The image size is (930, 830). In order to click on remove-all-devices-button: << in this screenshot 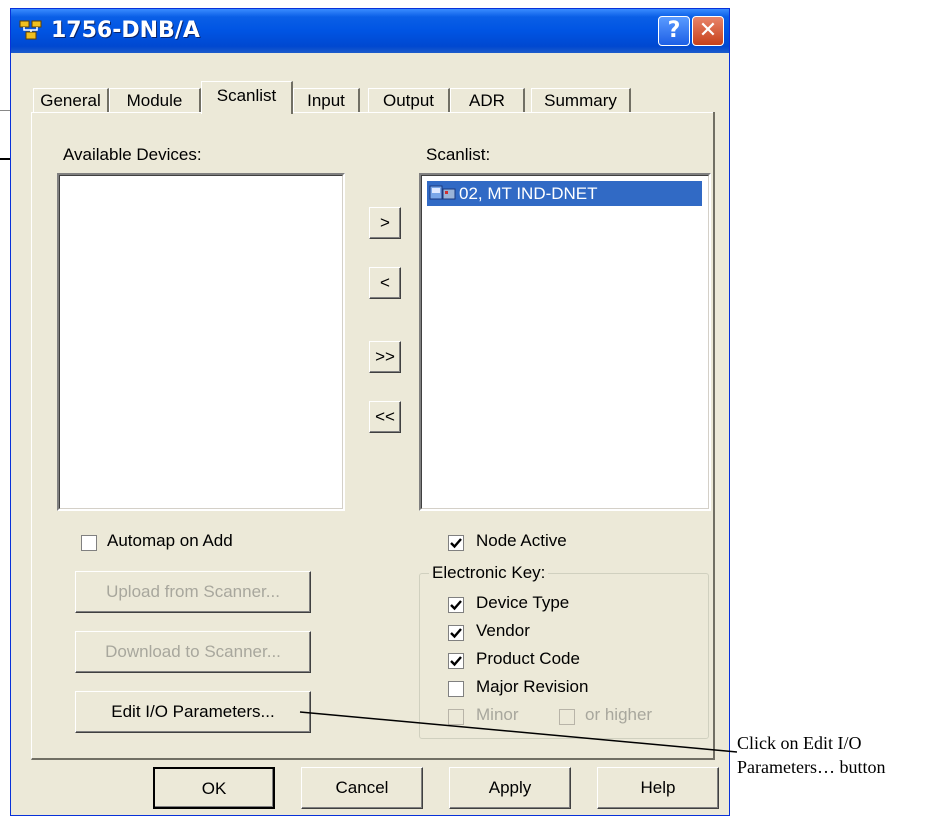, I will do `click(385, 417)`.